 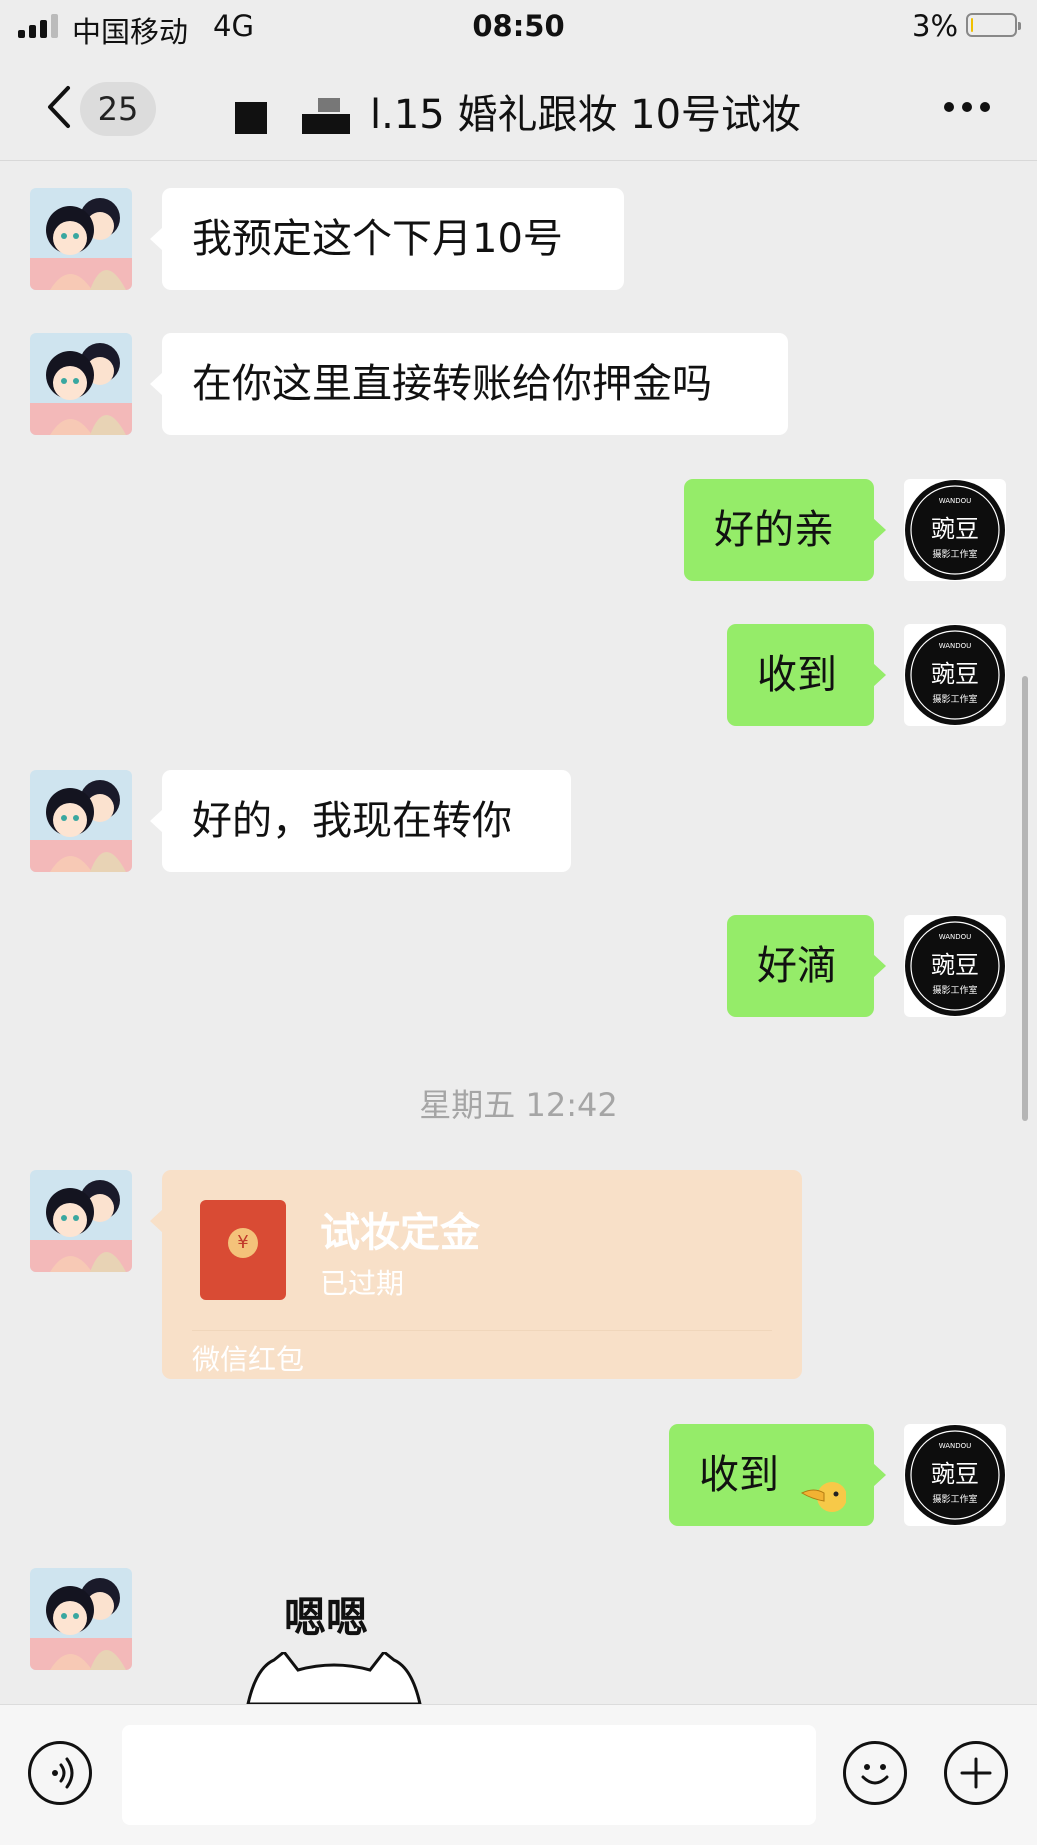 I want to click on divider, so click(x=482, y=1330).